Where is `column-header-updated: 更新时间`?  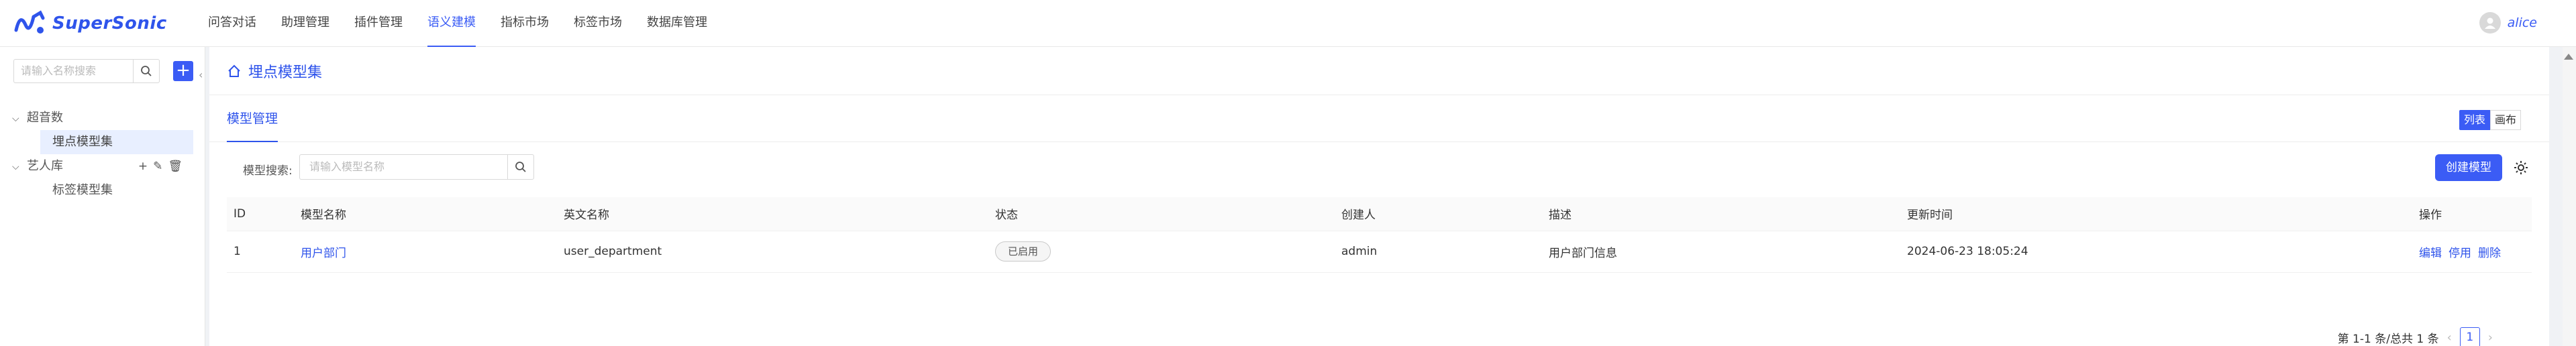 column-header-updated: 更新时间 is located at coordinates (2156, 214).